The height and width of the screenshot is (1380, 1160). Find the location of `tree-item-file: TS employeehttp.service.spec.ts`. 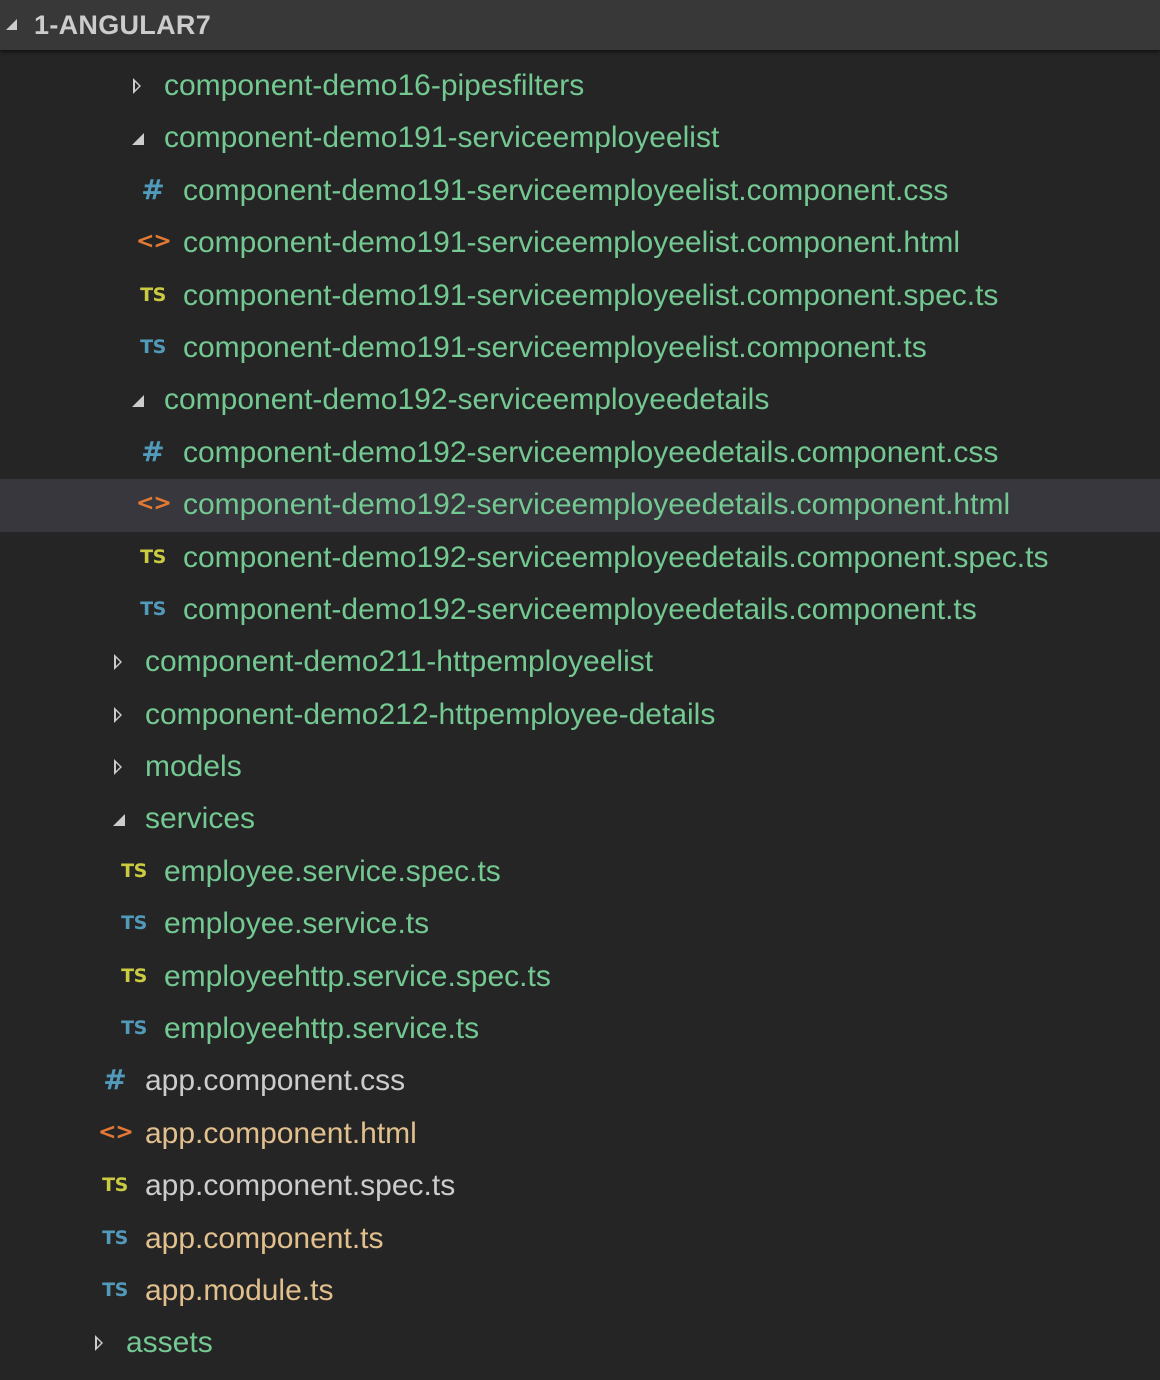

tree-item-file: TS employeehttp.service.spec.ts is located at coordinates (580, 977).